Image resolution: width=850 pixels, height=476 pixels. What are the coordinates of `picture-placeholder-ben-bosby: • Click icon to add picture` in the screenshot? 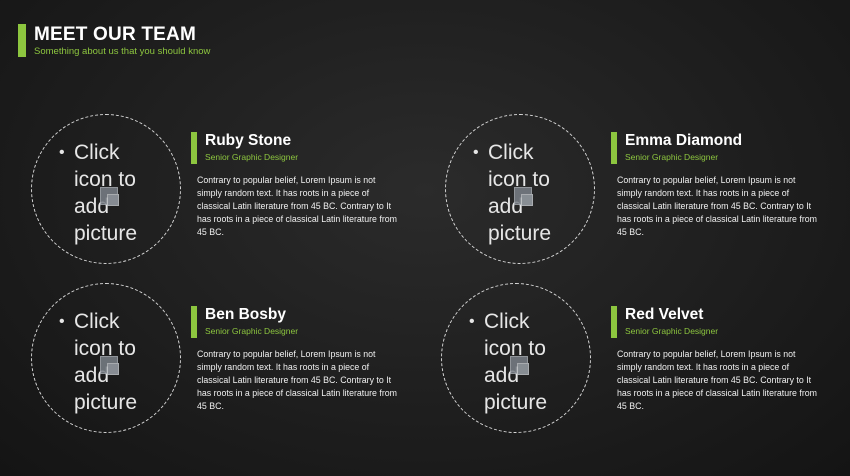 It's located at (106, 358).